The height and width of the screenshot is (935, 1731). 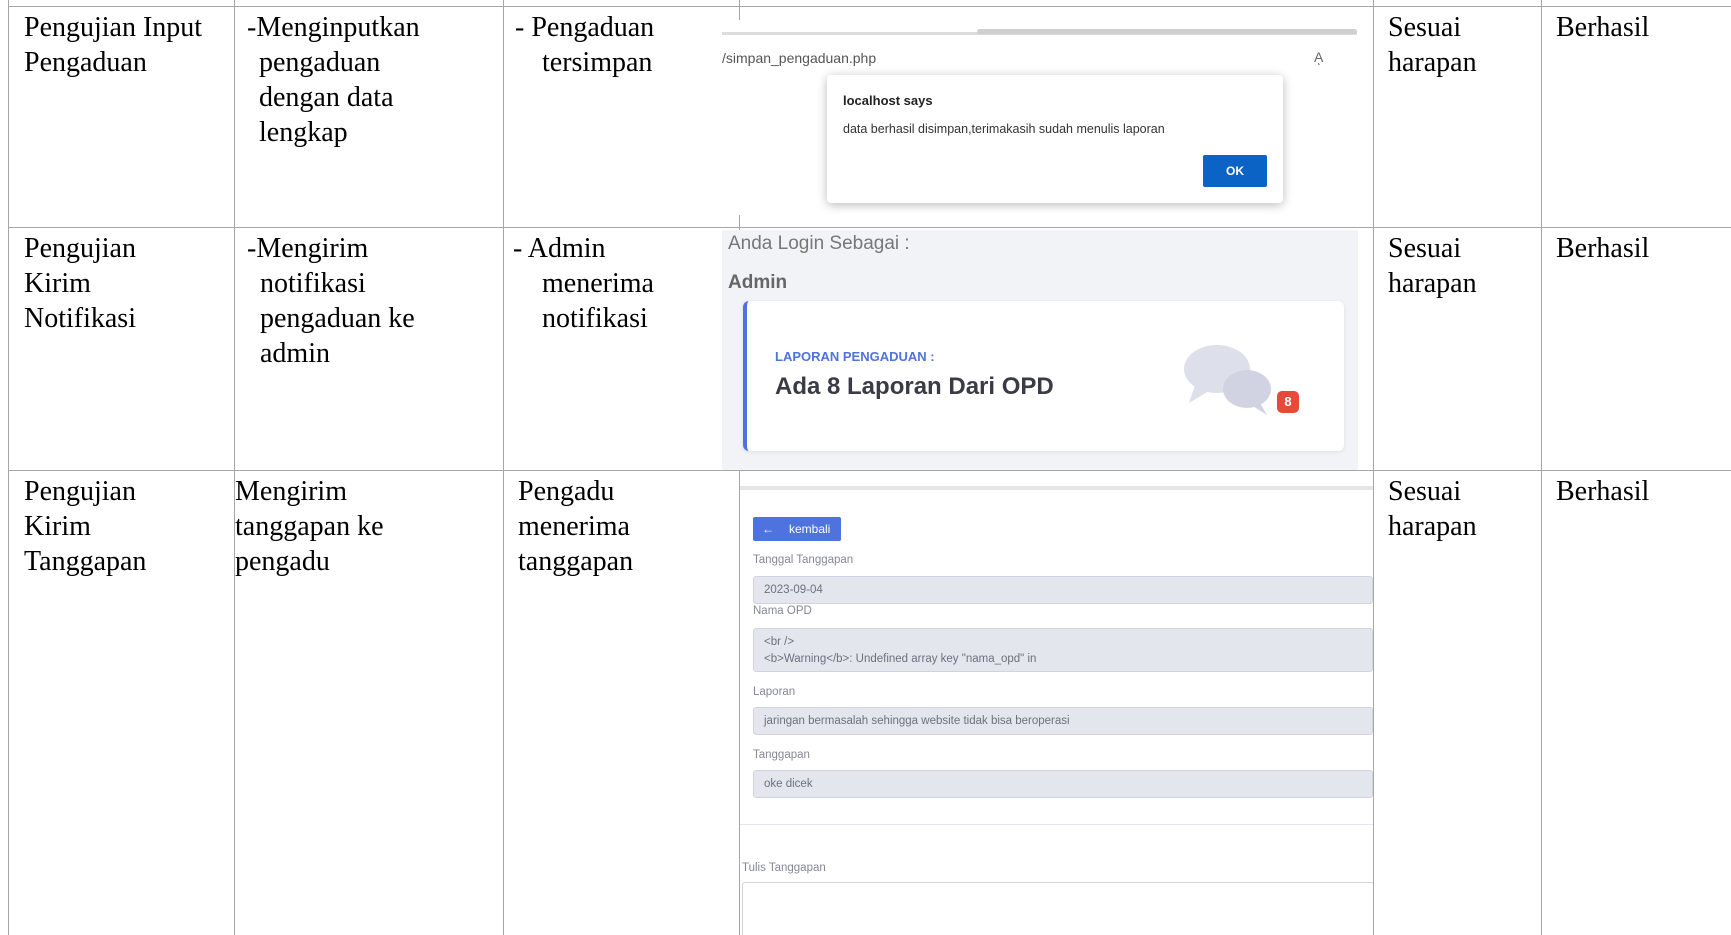 I want to click on back-button: ← kembali, so click(x=797, y=529).